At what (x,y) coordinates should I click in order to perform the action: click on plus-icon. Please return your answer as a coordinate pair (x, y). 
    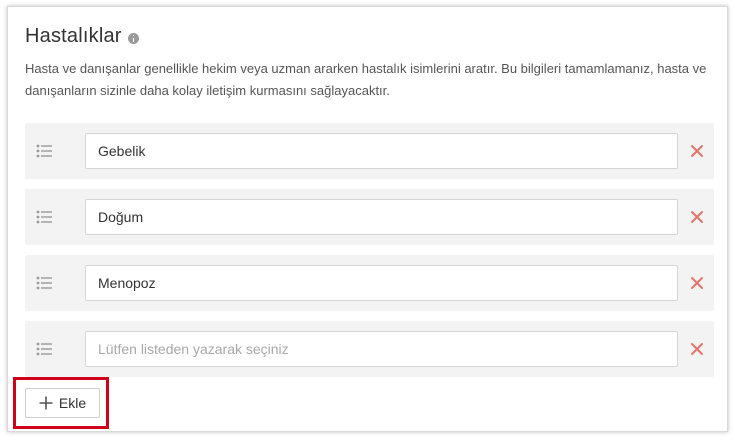
    Looking at the image, I should click on (46, 403).